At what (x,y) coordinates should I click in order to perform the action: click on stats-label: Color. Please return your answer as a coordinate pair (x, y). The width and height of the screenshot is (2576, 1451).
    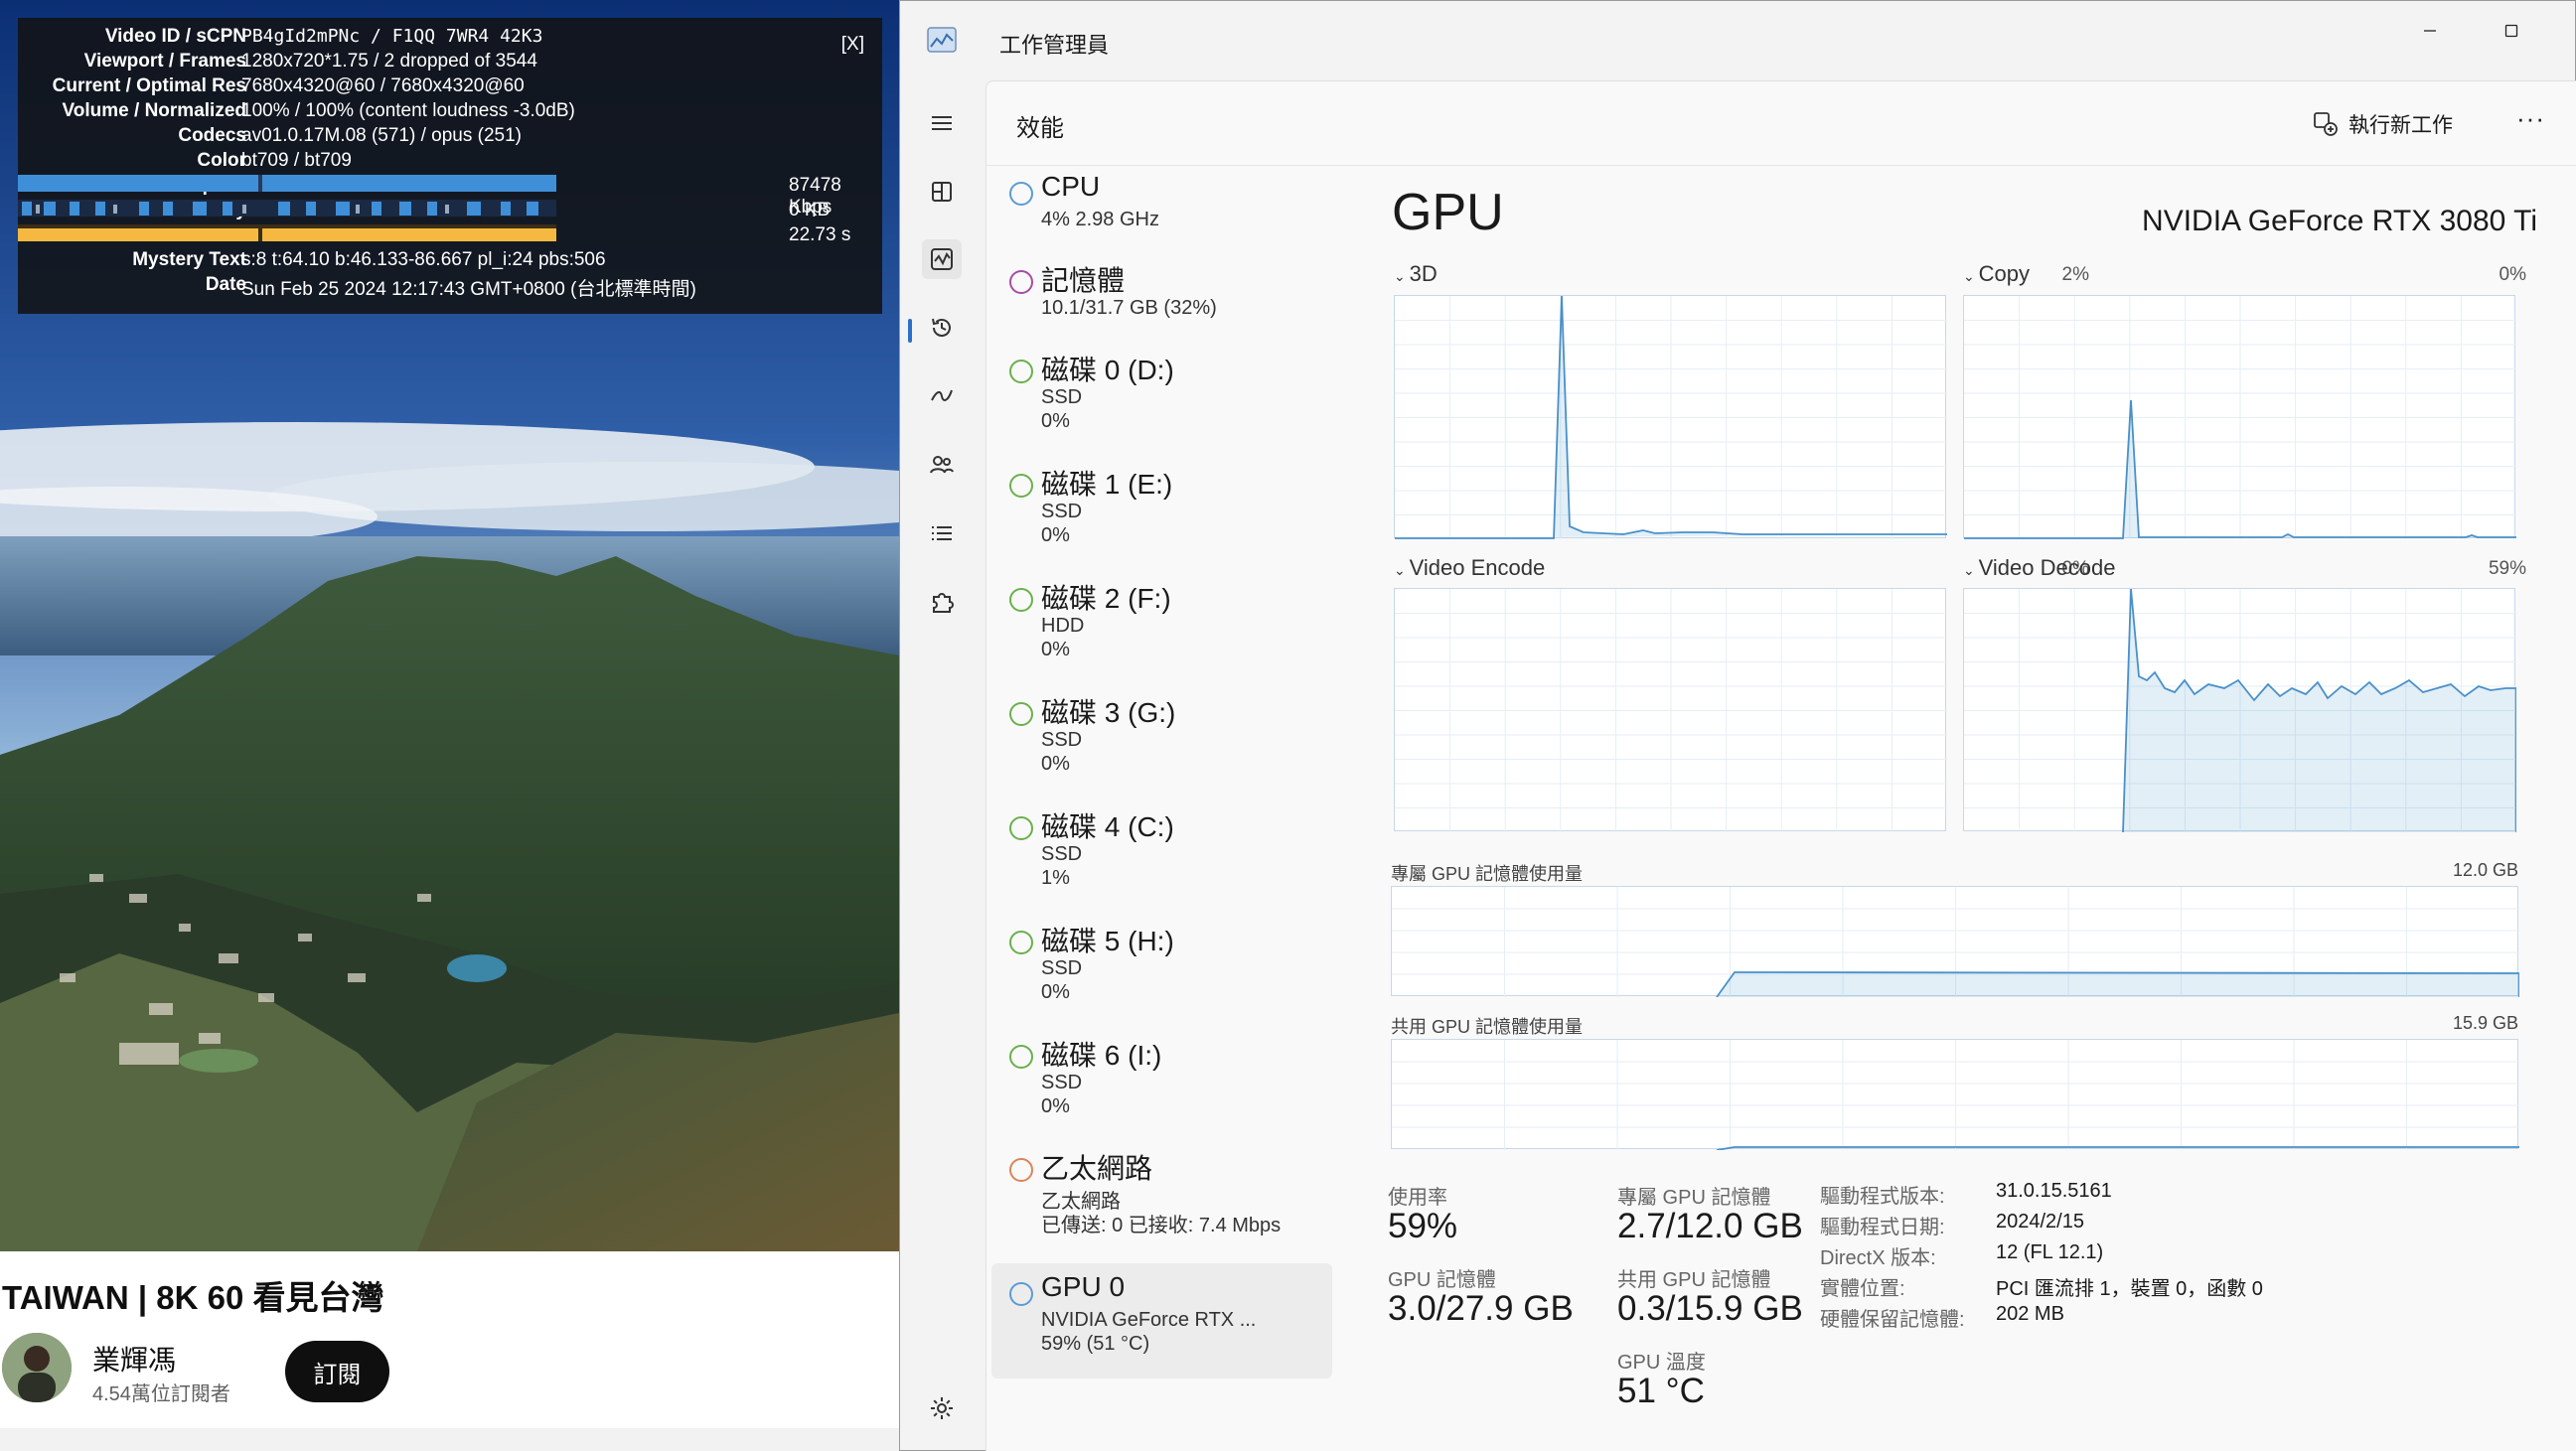
    Looking at the image, I should click on (221, 161).